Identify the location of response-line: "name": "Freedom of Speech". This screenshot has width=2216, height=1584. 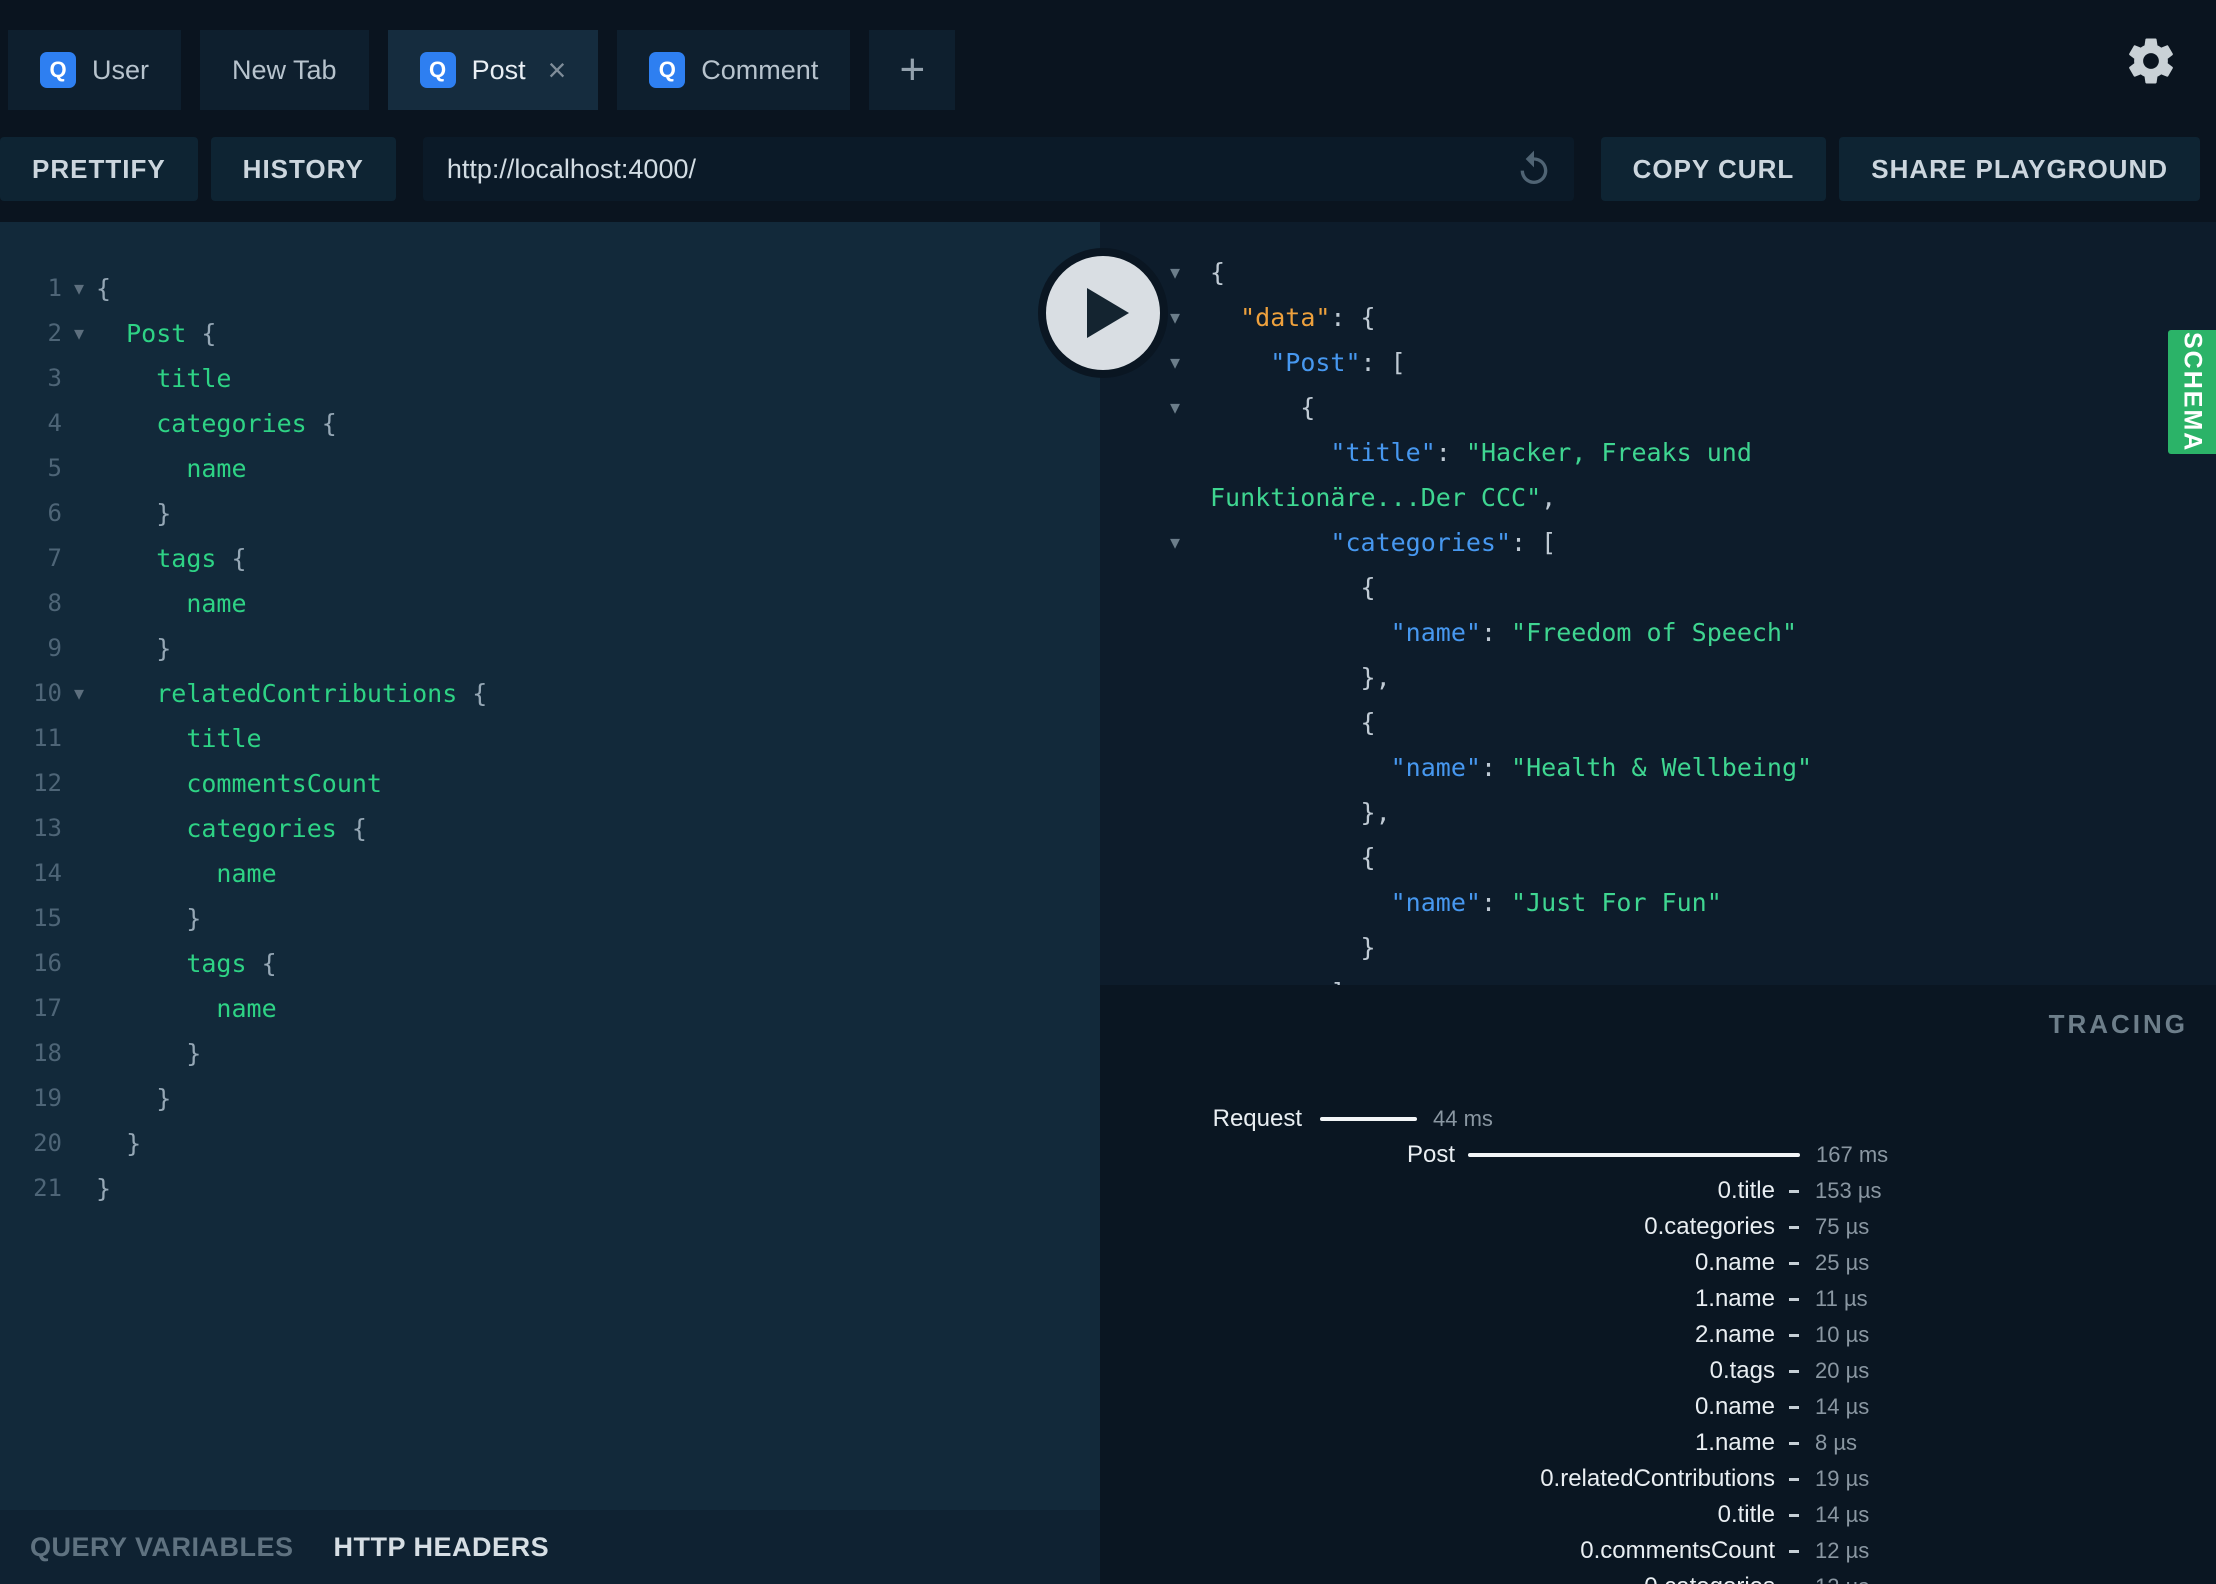
(1691, 632).